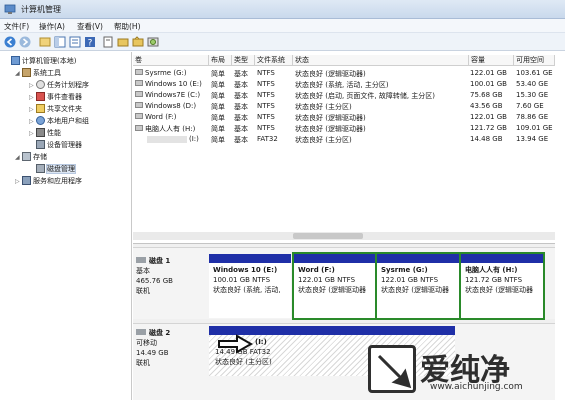 This screenshot has height=400, width=565. What do you see at coordinates (40, 108) in the screenshot?
I see `folder-icon` at bounding box center [40, 108].